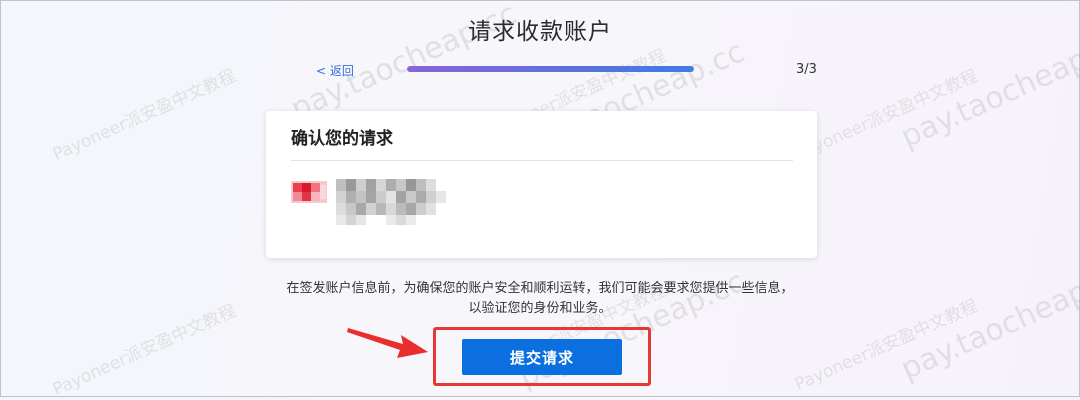  What do you see at coordinates (391, 202) in the screenshot?
I see `blurred-account-info` at bounding box center [391, 202].